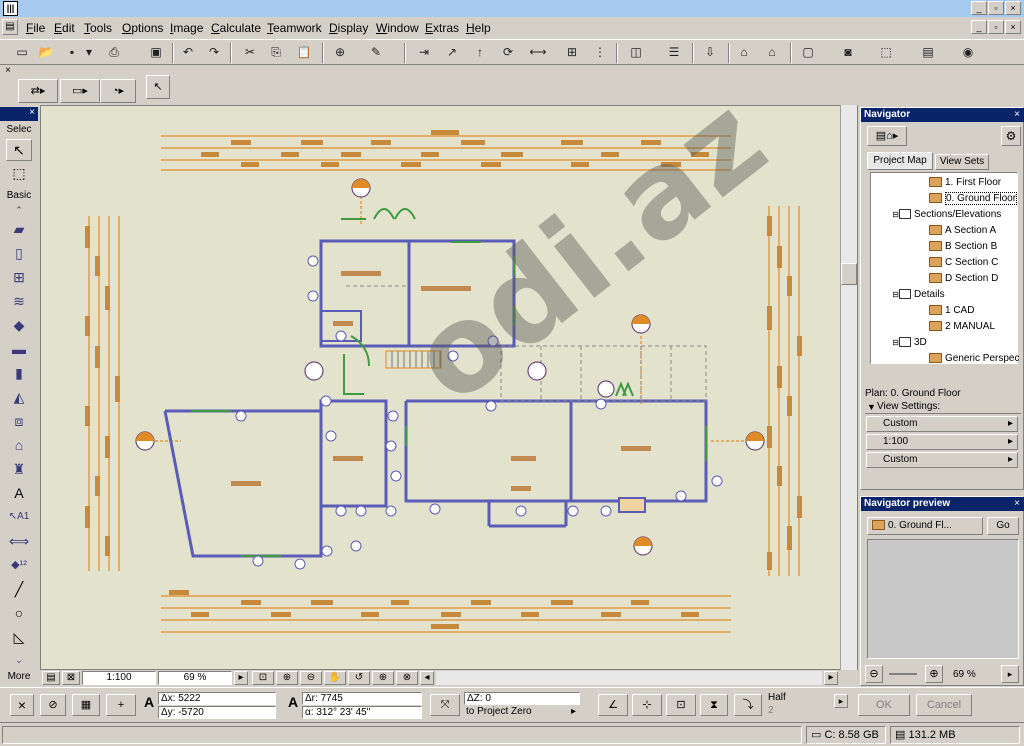  Describe the element at coordinates (72, 53) in the screenshot. I see `save-icon: ▪` at that location.